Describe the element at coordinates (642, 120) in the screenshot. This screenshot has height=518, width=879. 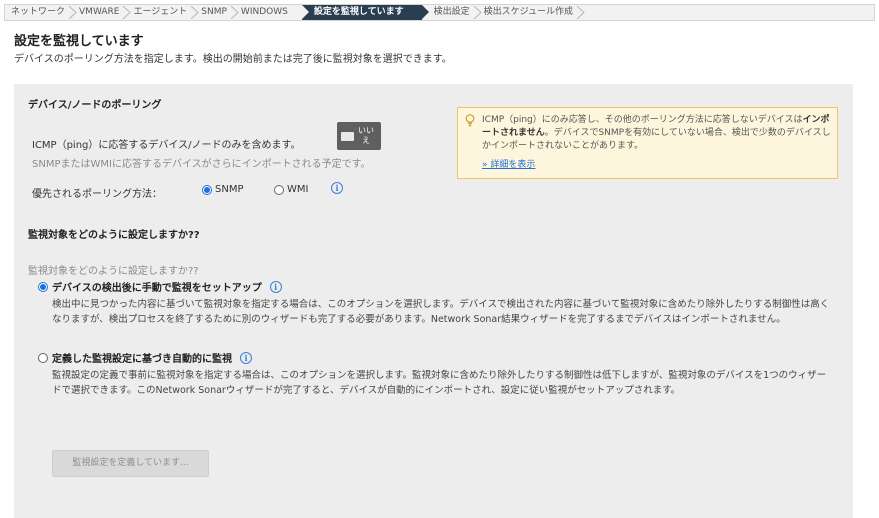
I see `warning-text-part: ICMP（ping）にのみ応答し、その他のポーリング方法に応答しないデバイスは` at that location.